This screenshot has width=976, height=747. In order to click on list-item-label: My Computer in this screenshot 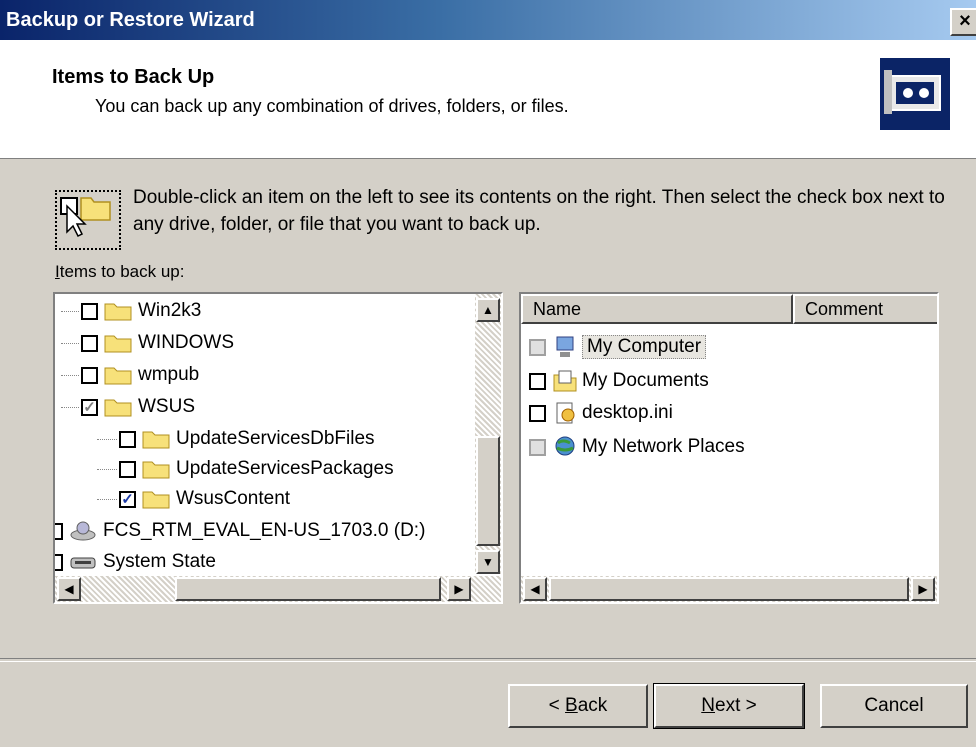, I will do `click(644, 347)`.